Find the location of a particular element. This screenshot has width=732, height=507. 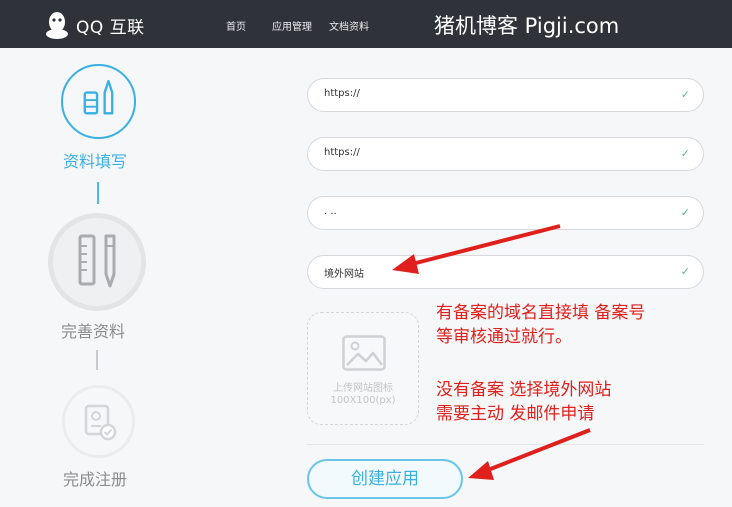

image-icon is located at coordinates (364, 353).